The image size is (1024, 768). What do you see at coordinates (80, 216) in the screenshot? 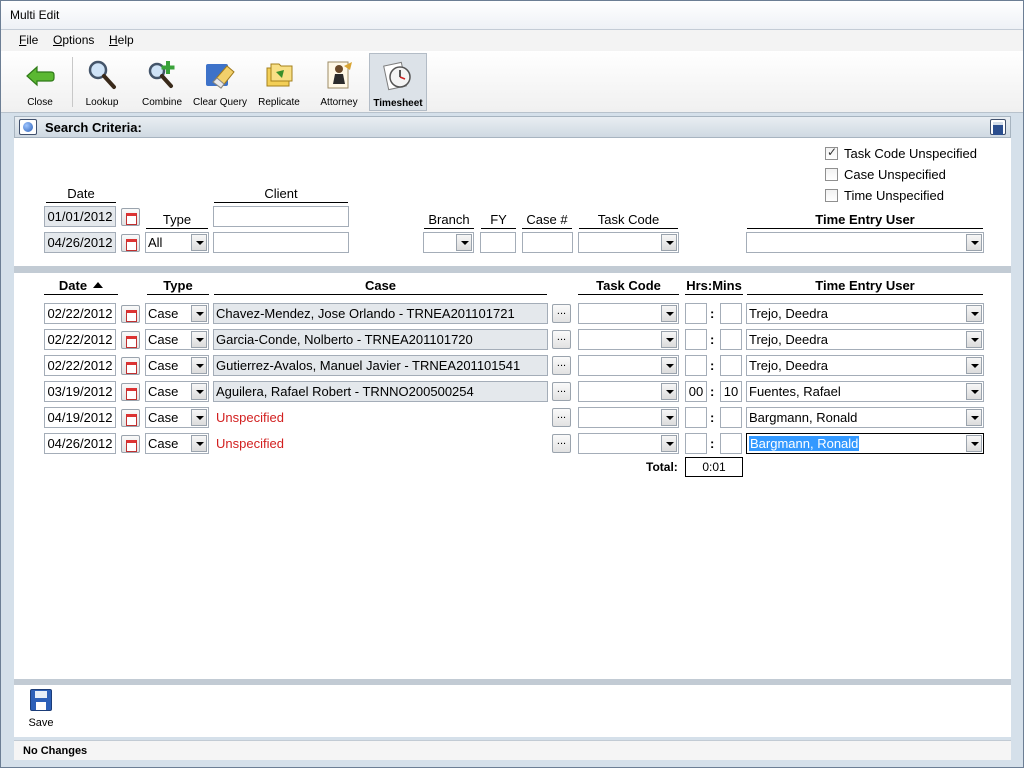
I see `date-from-field: 01/01/2012` at bounding box center [80, 216].